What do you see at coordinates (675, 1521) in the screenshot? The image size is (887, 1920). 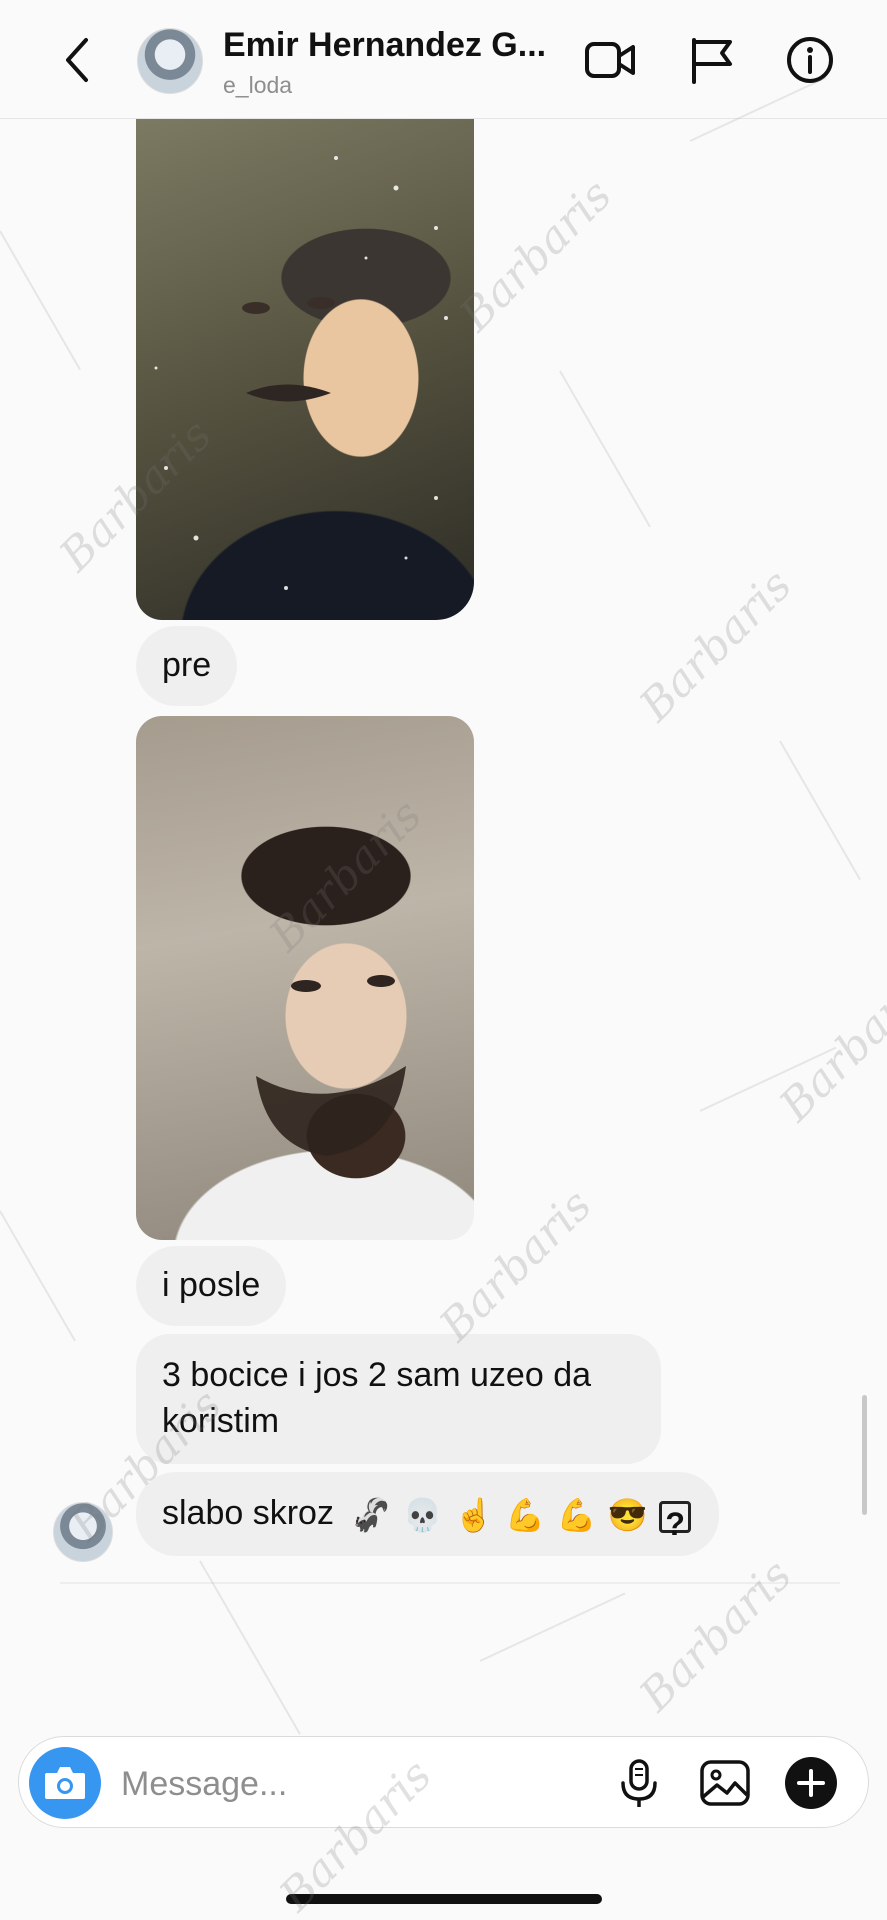 I see `unknown-emoji: ?` at bounding box center [675, 1521].